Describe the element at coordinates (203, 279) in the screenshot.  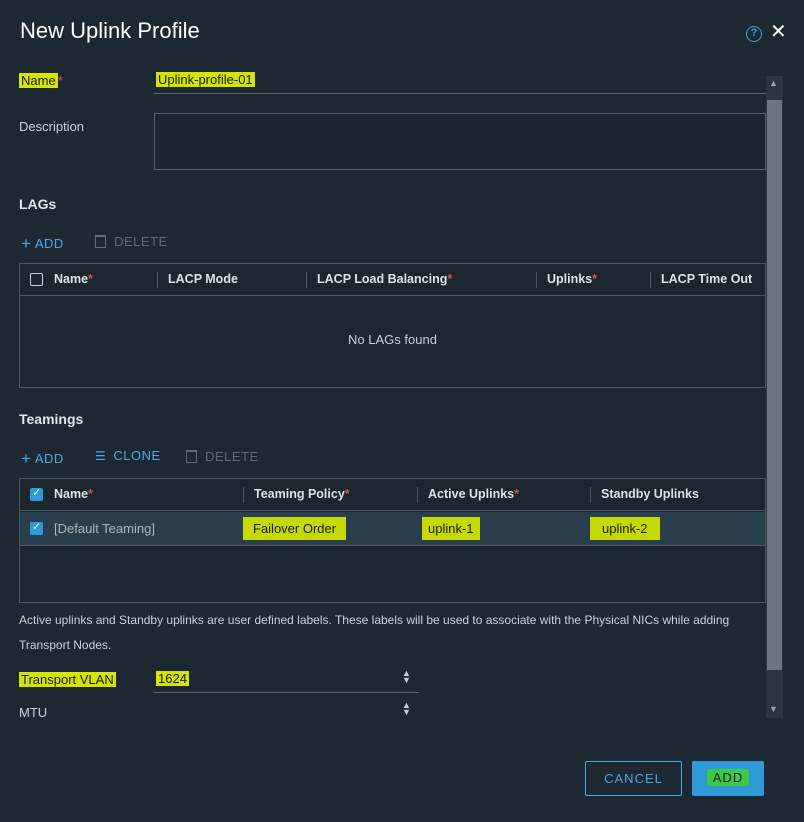
I see `lags-col-lacp-mode: LACP Mode` at that location.